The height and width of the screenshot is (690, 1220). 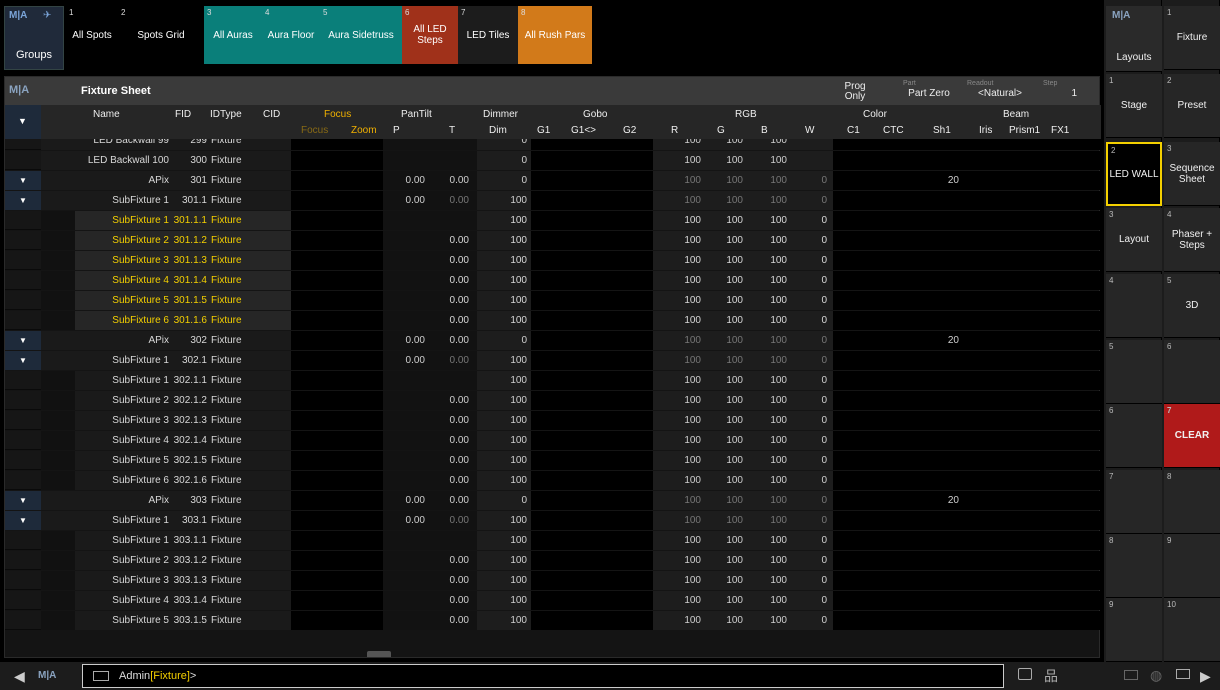 What do you see at coordinates (721, 130) in the screenshot?
I see `header-g: G` at bounding box center [721, 130].